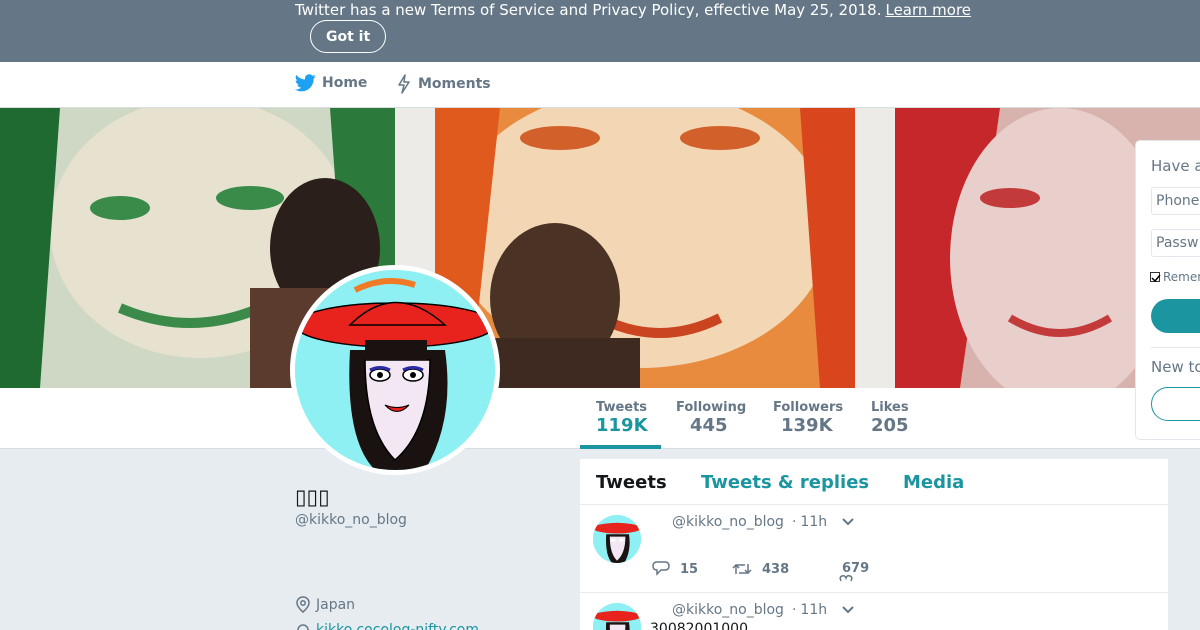 The width and height of the screenshot is (1200, 630). Describe the element at coordinates (699, 625) in the screenshot. I see `tweet-text: 30082001000` at that location.